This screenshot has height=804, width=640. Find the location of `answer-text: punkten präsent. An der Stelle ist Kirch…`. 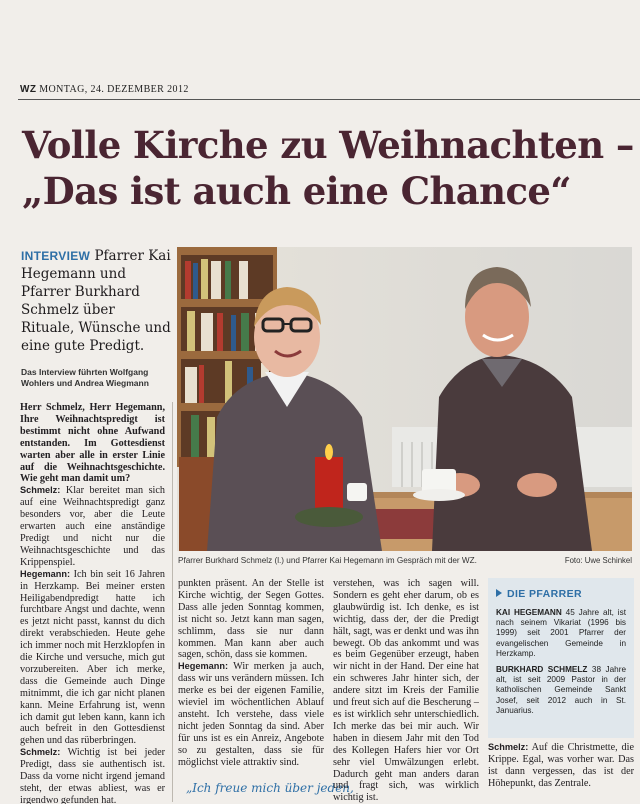

answer-text: punkten präsent. An der Stelle ist Kirch… is located at coordinates (251, 619).